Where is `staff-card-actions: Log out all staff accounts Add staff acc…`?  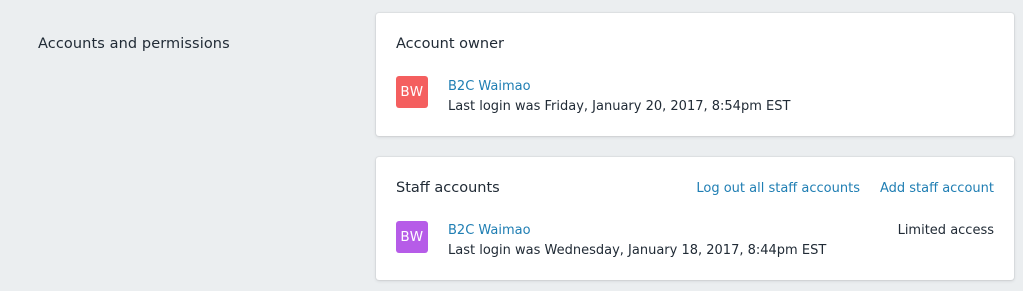
staff-card-actions: Log out all staff accounts Add staff acc… is located at coordinates (845, 188).